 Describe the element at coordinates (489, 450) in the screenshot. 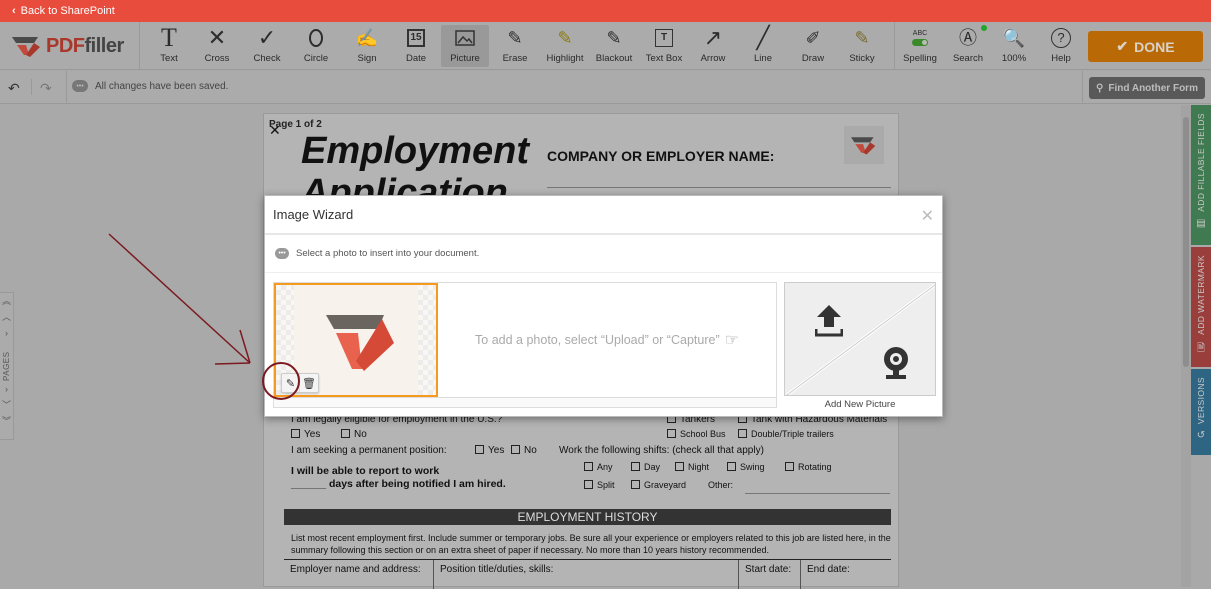

I see `permanent-yes: Yes` at that location.